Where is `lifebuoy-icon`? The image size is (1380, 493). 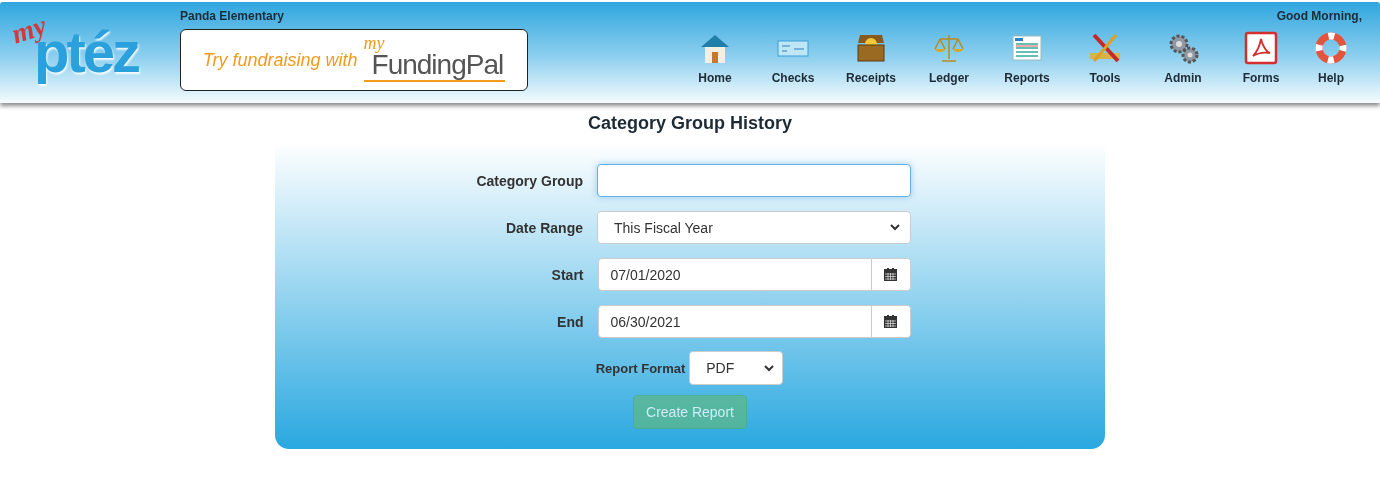
lifebuoy-icon is located at coordinates (1331, 48).